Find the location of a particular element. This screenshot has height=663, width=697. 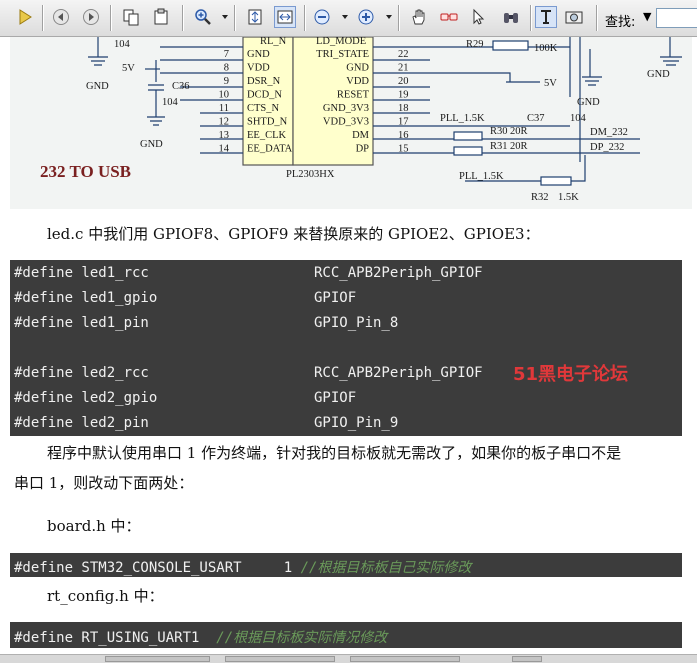

pin-name-left: SHTD_N is located at coordinates (267, 122).